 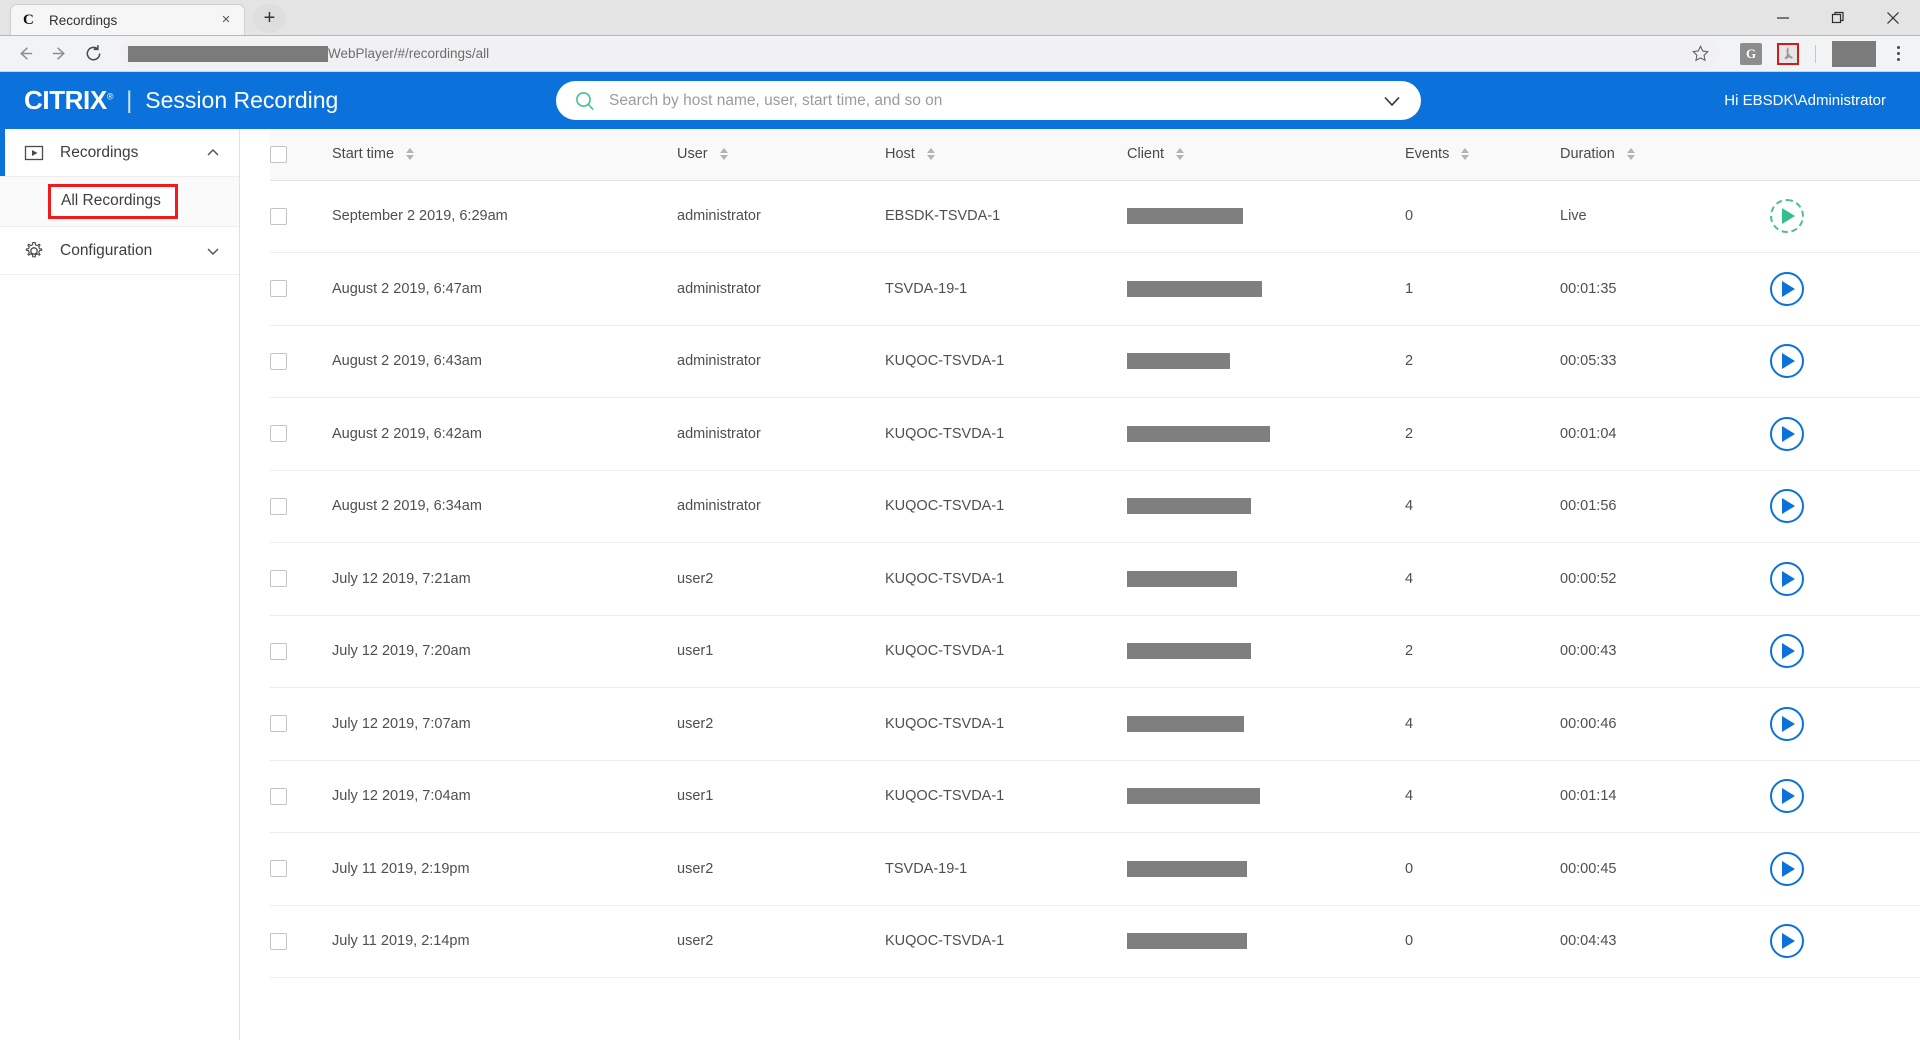 What do you see at coordinates (585, 101) in the screenshot?
I see `search-icon` at bounding box center [585, 101].